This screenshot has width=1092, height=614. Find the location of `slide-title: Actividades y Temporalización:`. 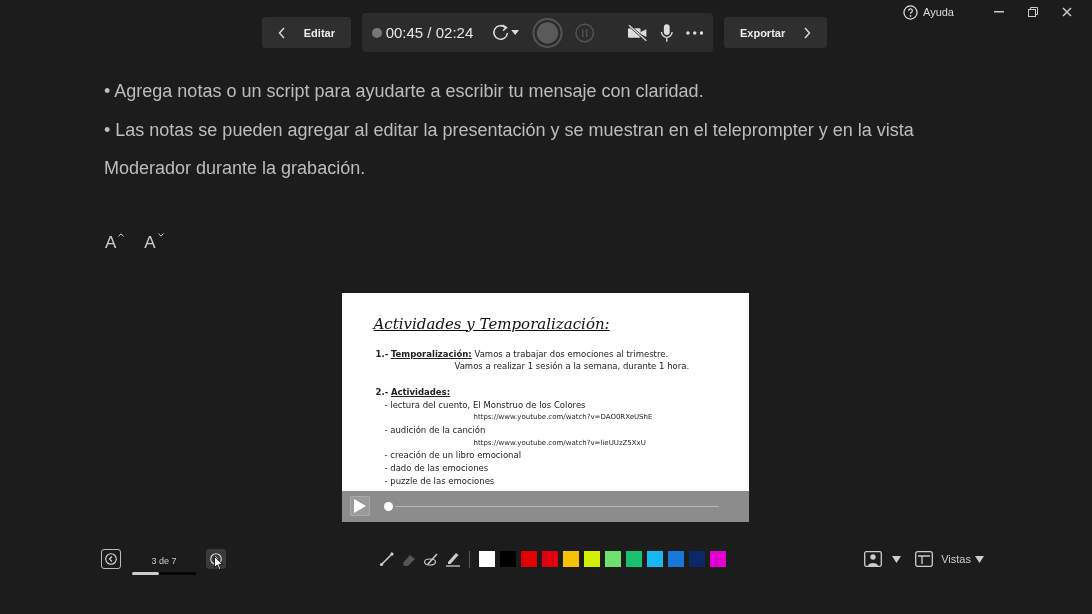

slide-title: Actividades y Temporalización: is located at coordinates (492, 323).